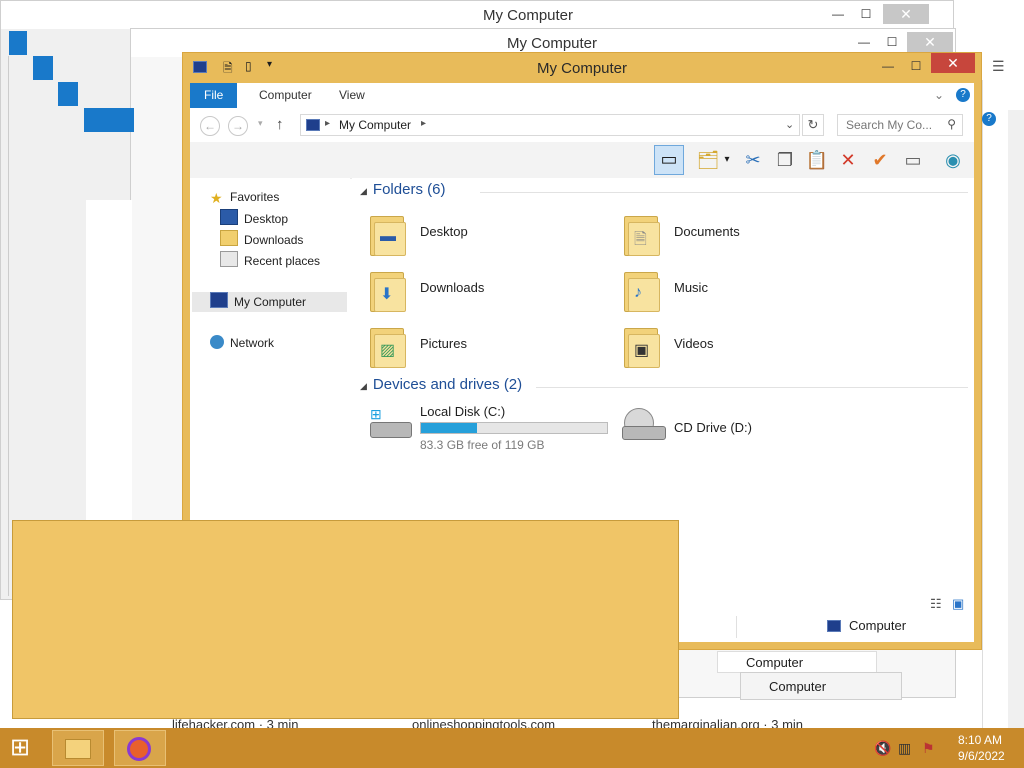  Describe the element at coordinates (375, 125) in the screenshot. I see `breadcrumb-my-computer: My Computer` at that location.